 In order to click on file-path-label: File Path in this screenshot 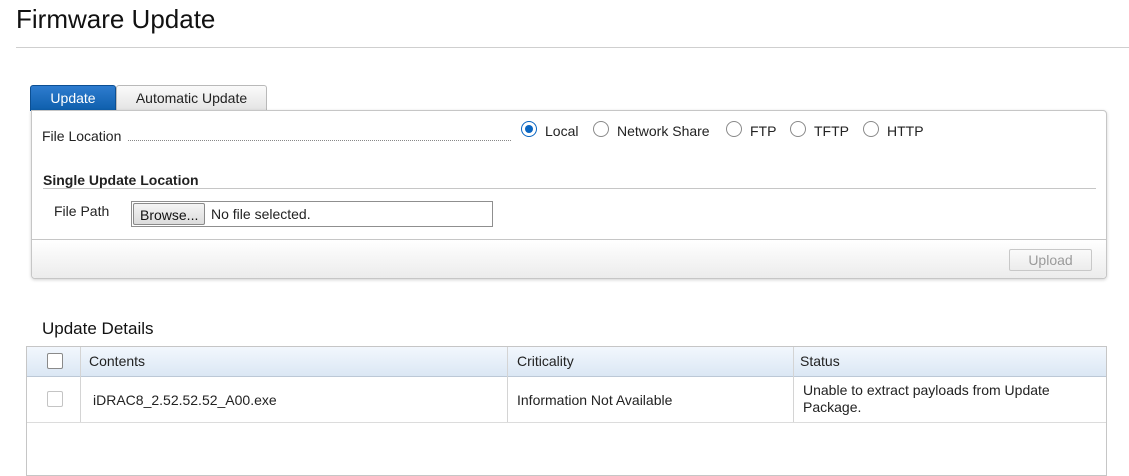, I will do `click(82, 211)`.